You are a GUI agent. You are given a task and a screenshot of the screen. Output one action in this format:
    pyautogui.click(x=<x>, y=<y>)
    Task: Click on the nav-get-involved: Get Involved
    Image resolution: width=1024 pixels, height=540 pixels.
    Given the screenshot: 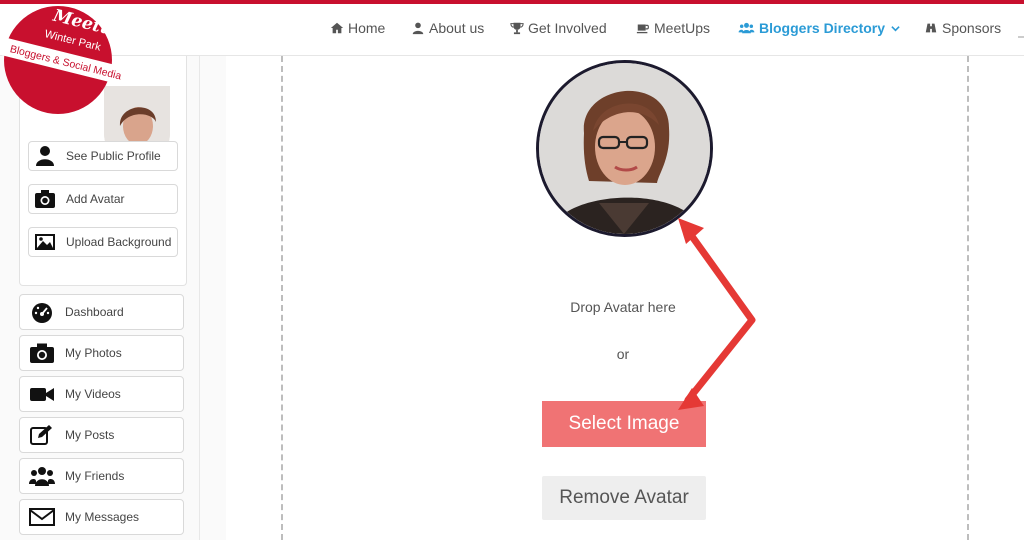 What is the action you would take?
    pyautogui.click(x=558, y=28)
    